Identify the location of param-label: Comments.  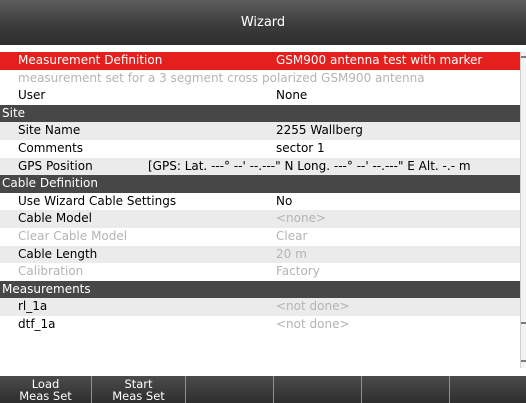
(51, 147).